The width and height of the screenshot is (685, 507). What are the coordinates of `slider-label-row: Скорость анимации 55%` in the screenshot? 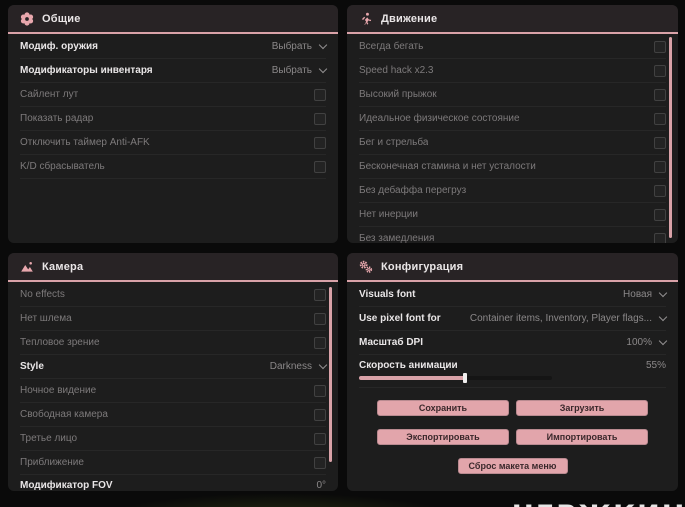 It's located at (512, 365).